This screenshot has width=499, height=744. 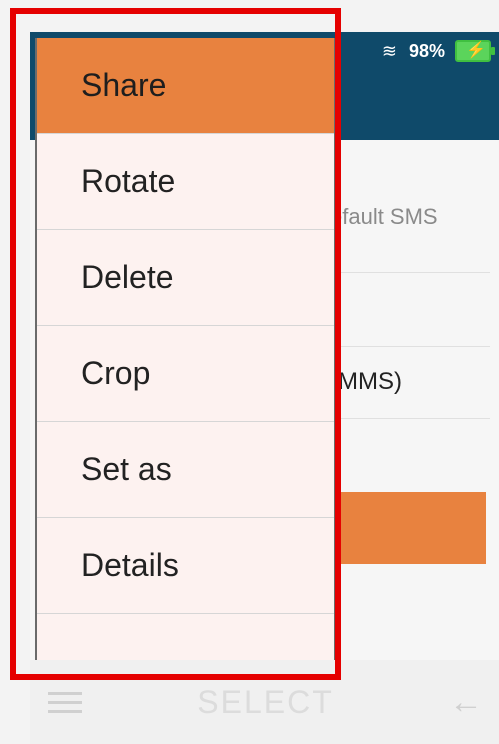 What do you see at coordinates (185, 470) in the screenshot?
I see `menu-item-set-as: Set as` at bounding box center [185, 470].